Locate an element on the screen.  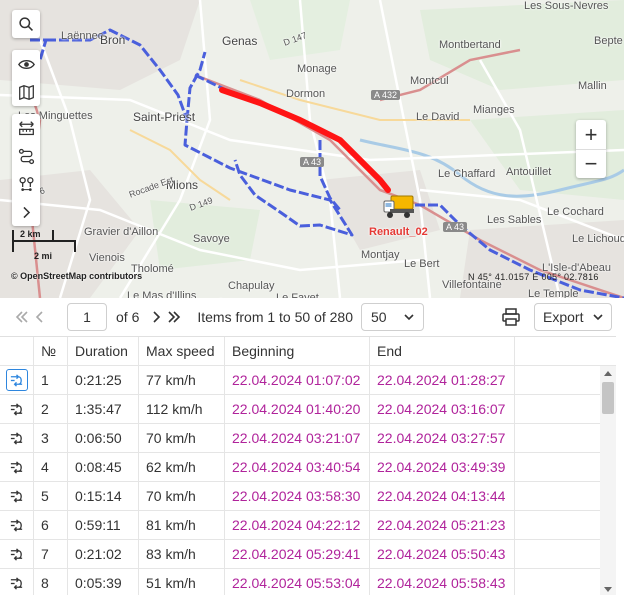
print-button is located at coordinates (511, 317).